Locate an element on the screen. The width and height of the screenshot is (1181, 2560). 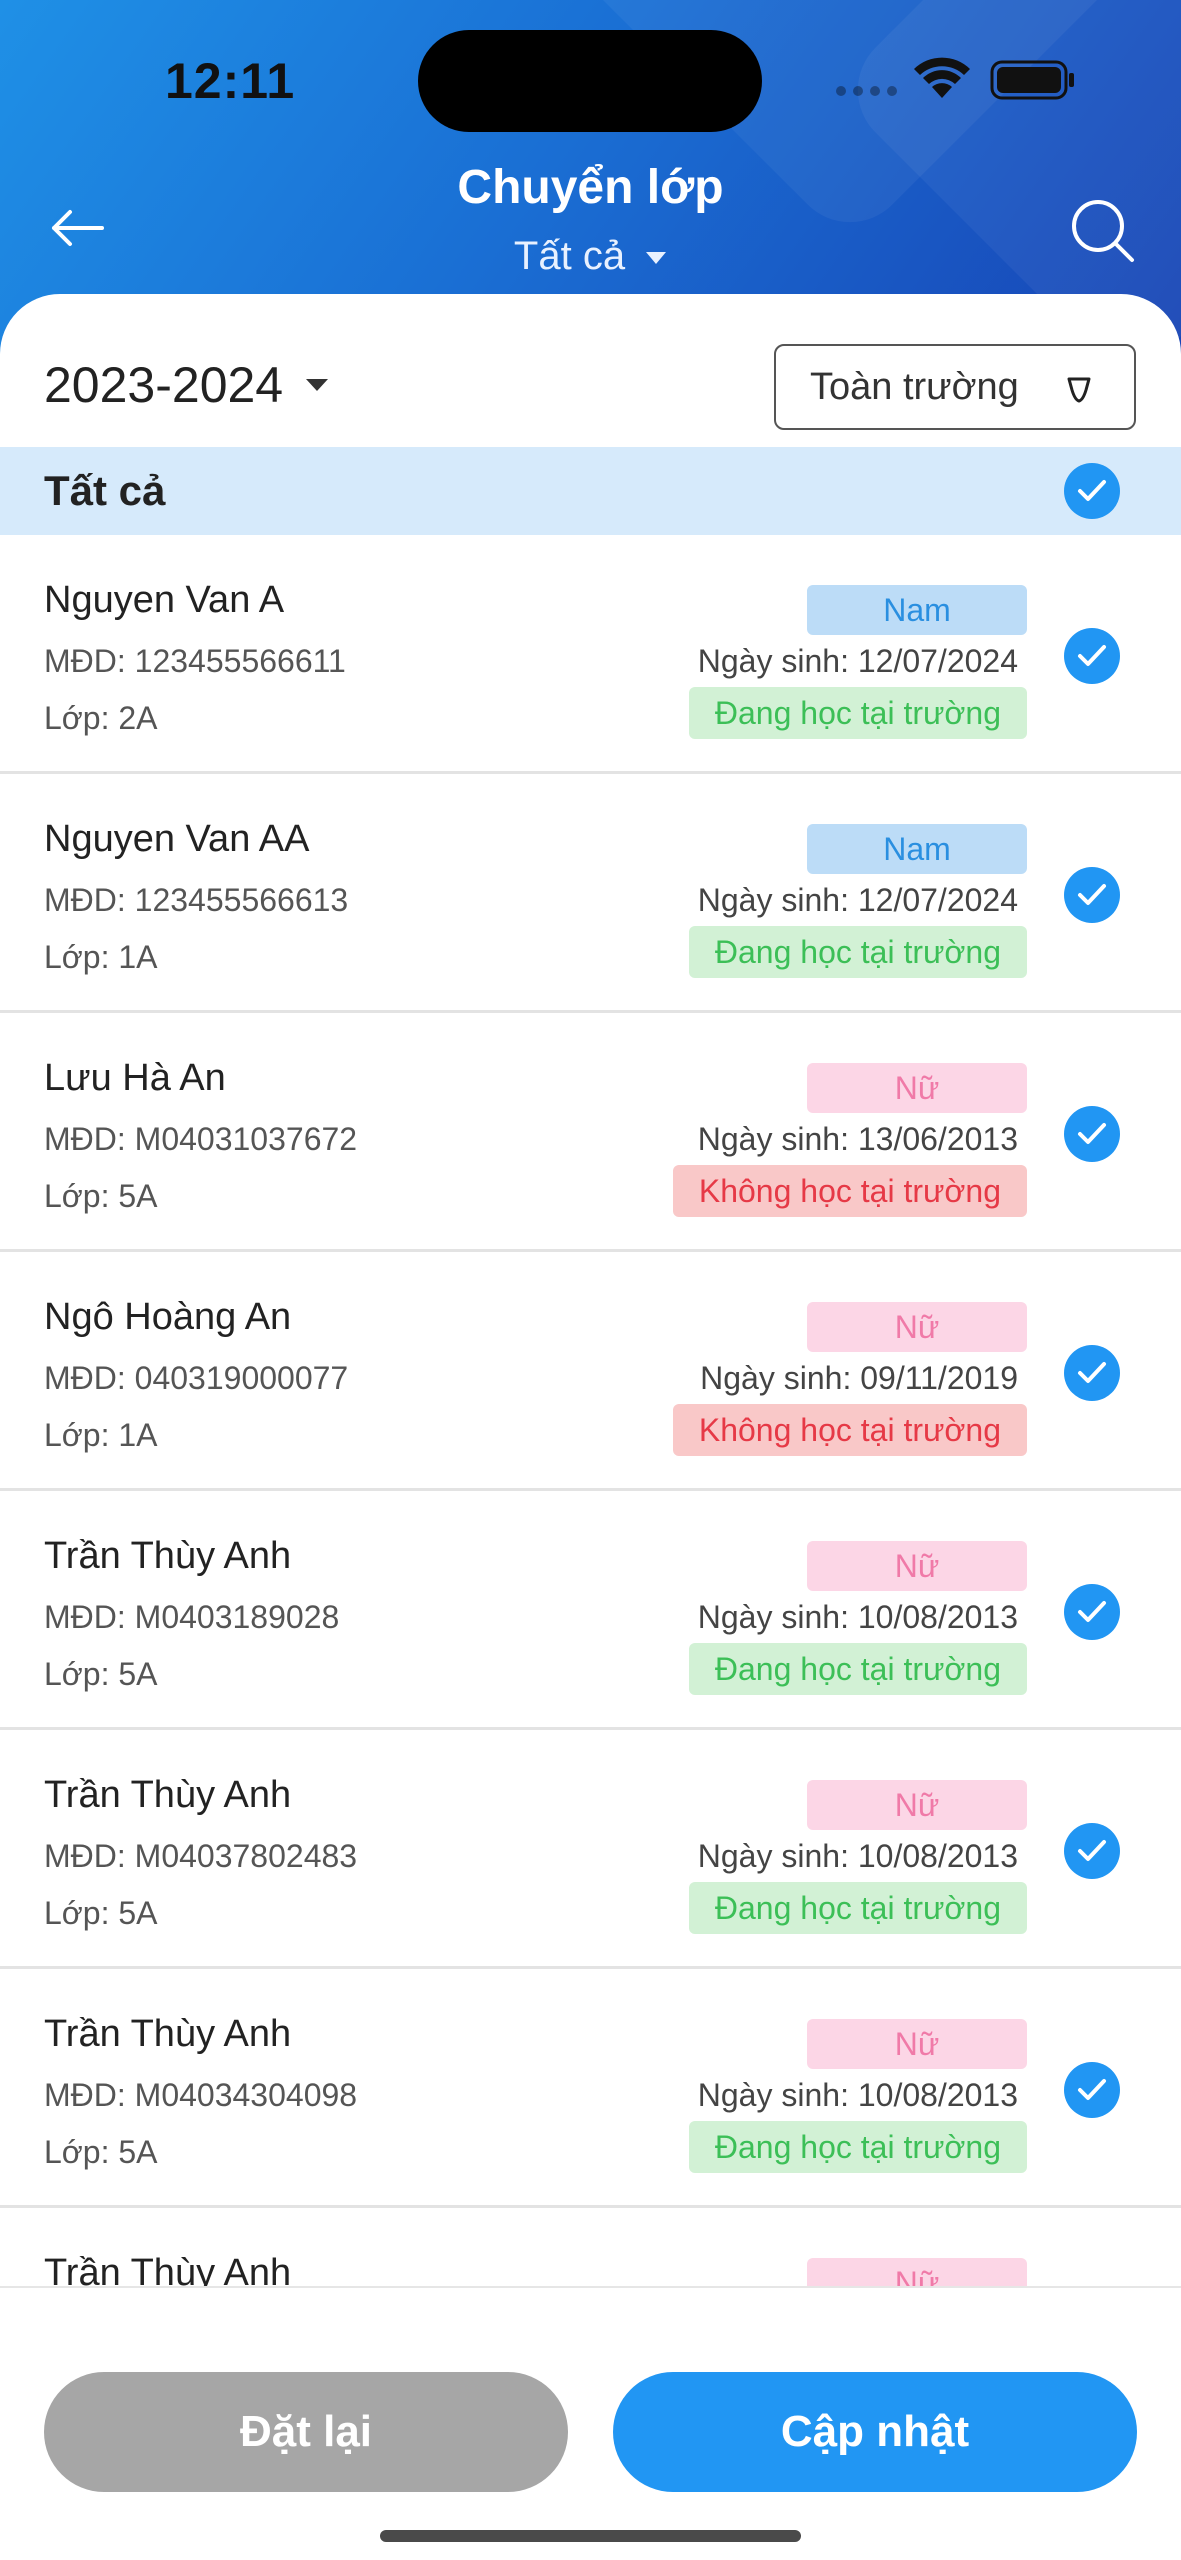
student-name: Nguyen Van AA is located at coordinates (177, 839).